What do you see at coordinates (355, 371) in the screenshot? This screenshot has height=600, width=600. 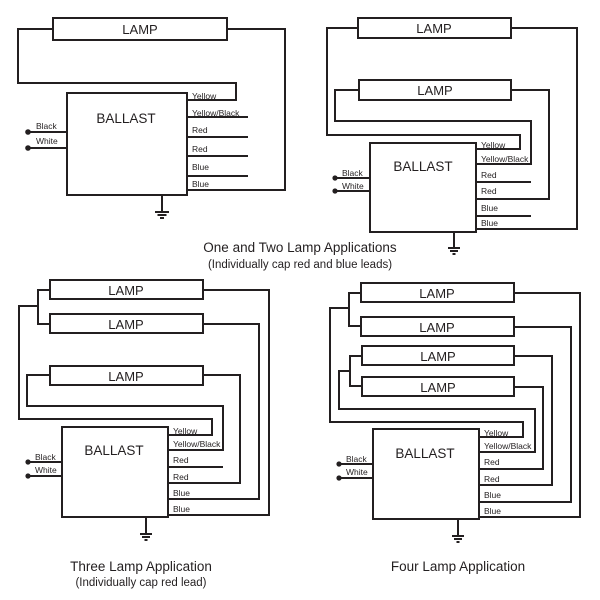 I see `lamp34-left-wire` at bounding box center [355, 371].